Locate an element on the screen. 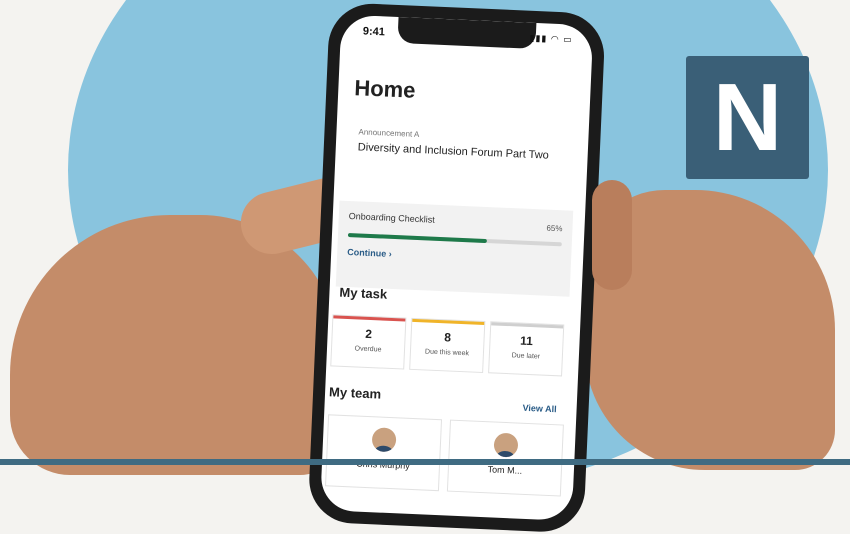  task-card-due-this-week: 8 Due this week is located at coordinates (447, 345).